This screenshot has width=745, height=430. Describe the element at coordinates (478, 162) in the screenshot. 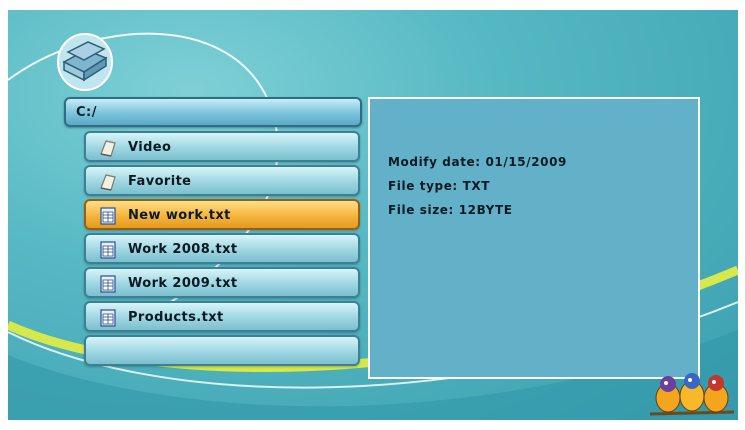

I see `modify-date-text: Modify date: 01/15/2009` at that location.